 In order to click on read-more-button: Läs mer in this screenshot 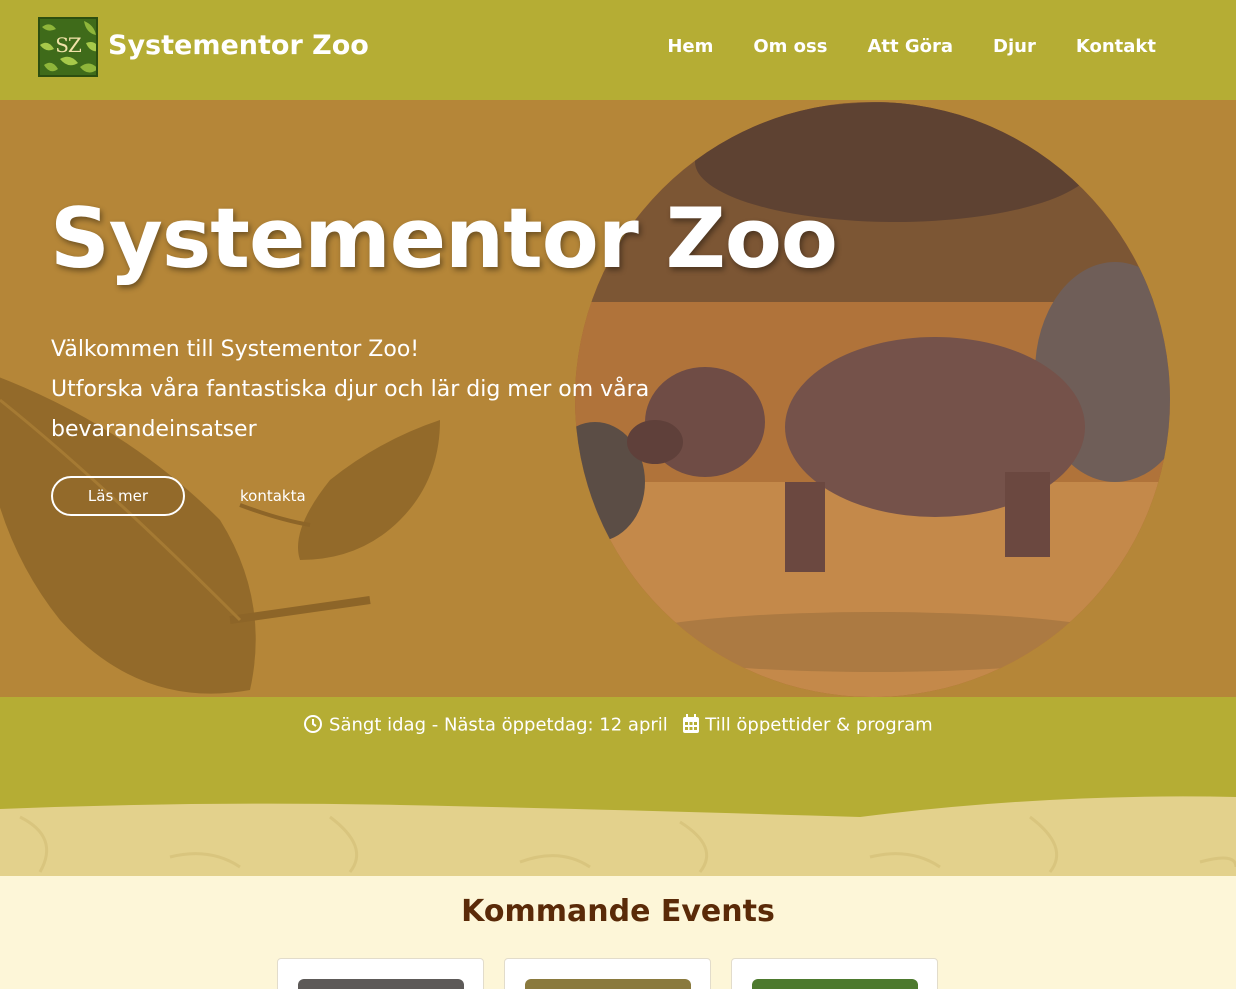, I will do `click(118, 496)`.